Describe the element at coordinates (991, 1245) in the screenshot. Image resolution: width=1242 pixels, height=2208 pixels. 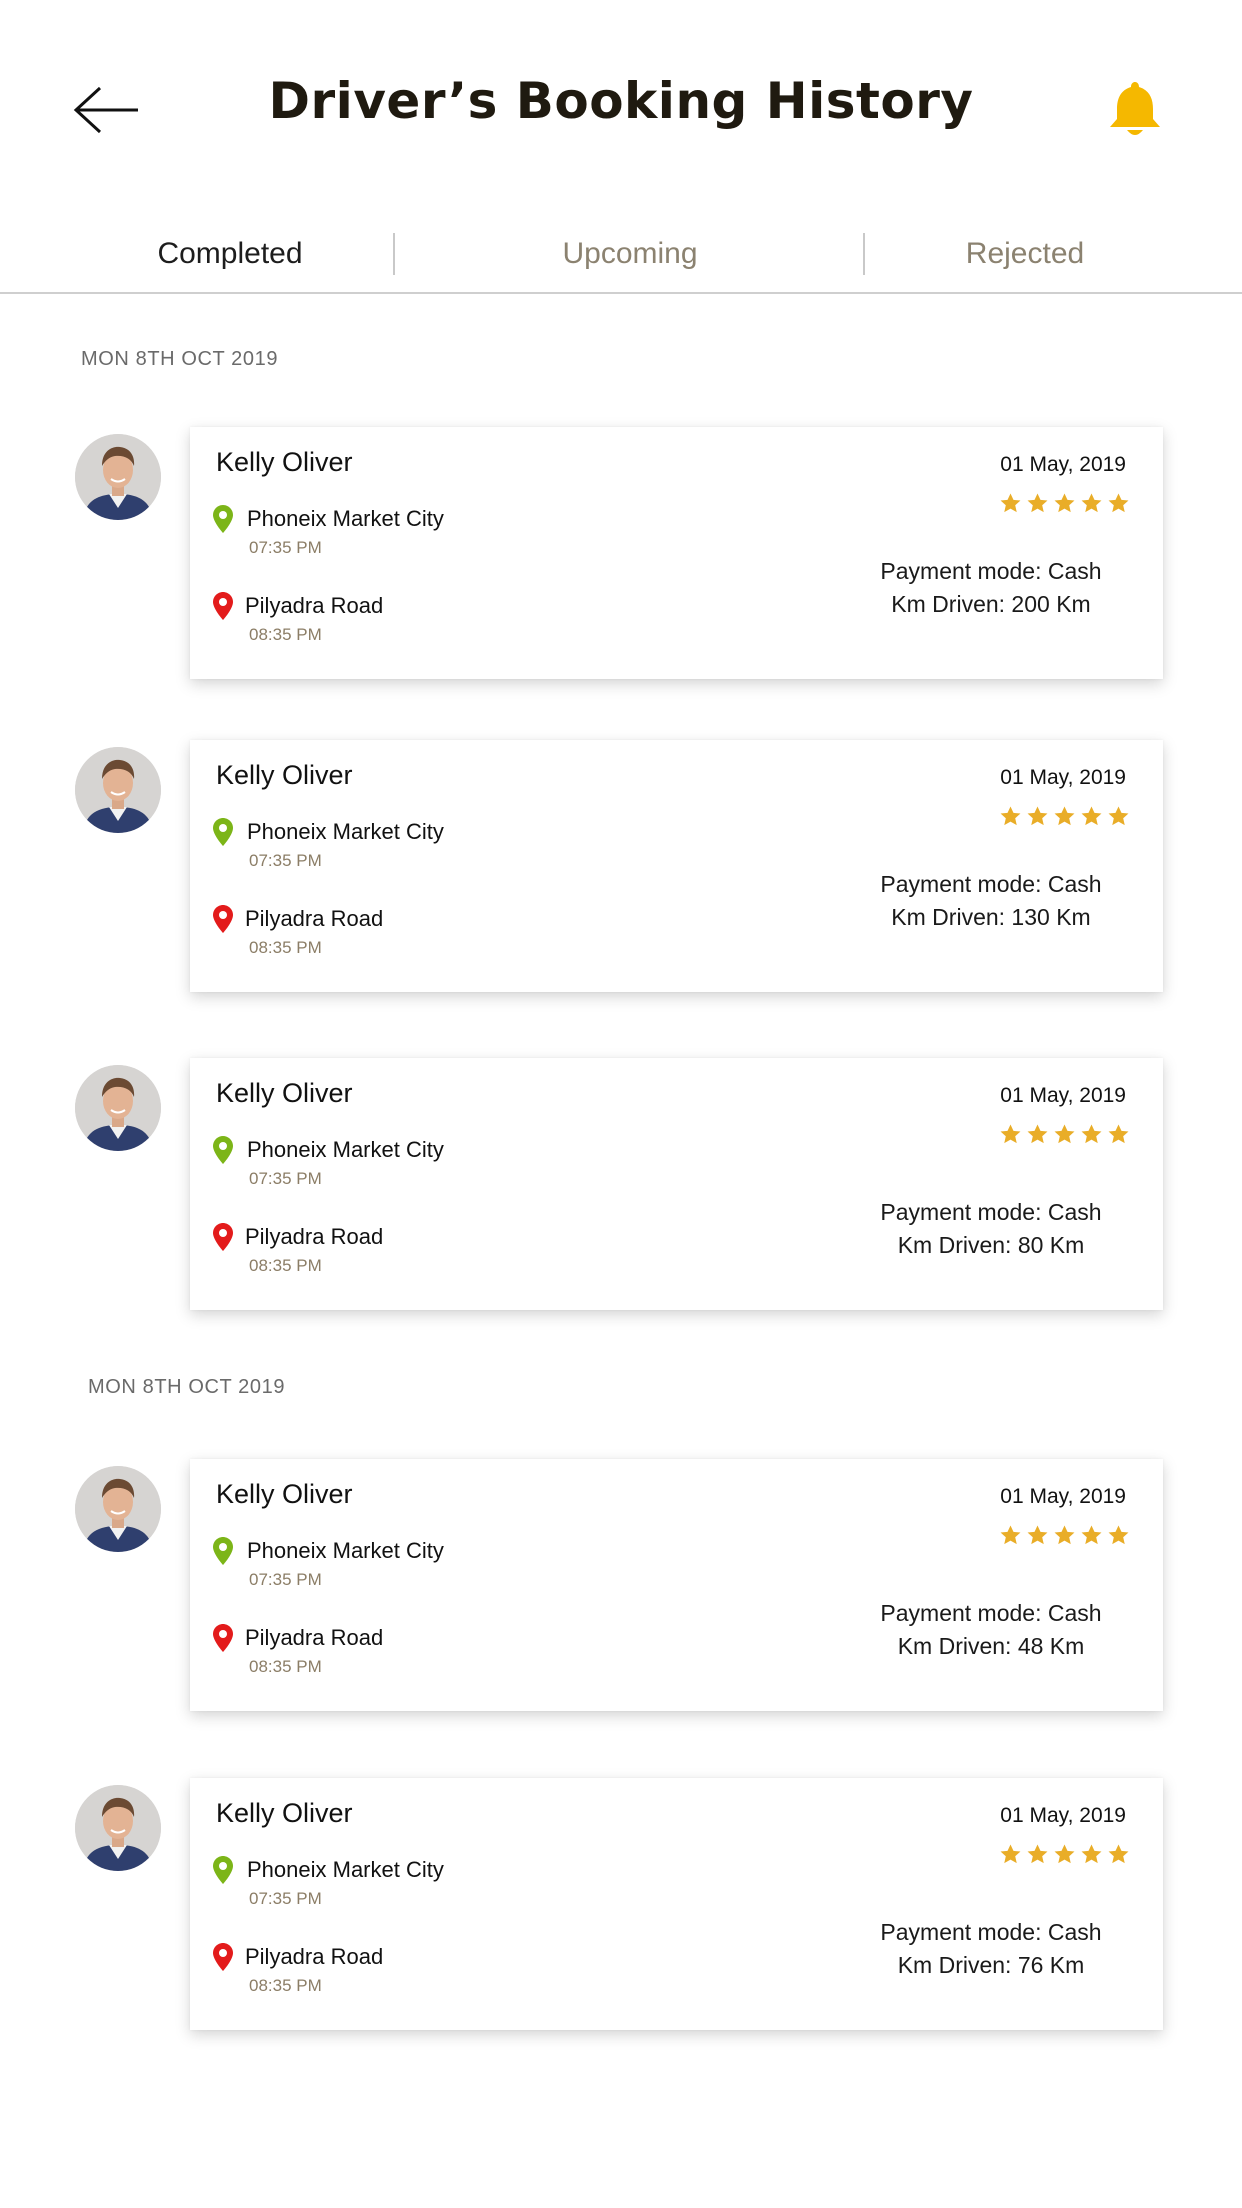
I see `km-driven: Km Driven: 80 Km` at that location.